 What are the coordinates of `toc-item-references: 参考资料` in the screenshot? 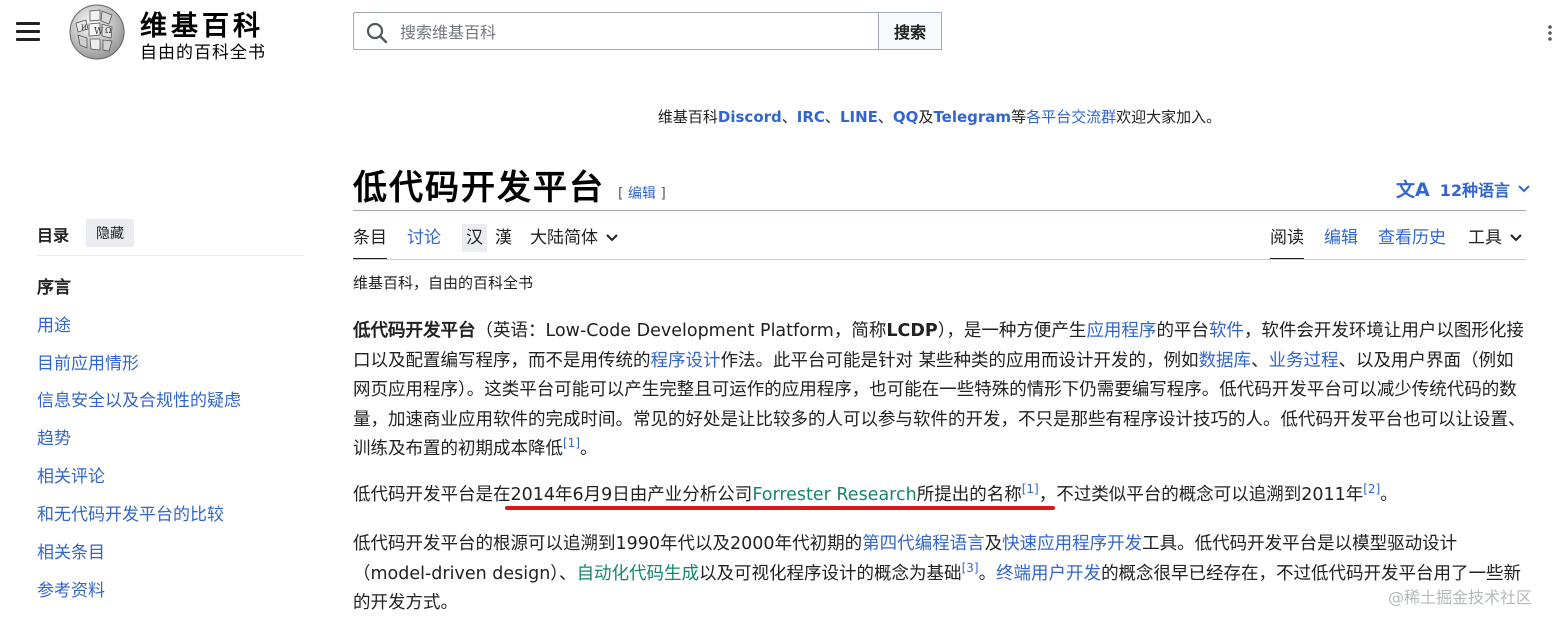 It's located at (71, 588).